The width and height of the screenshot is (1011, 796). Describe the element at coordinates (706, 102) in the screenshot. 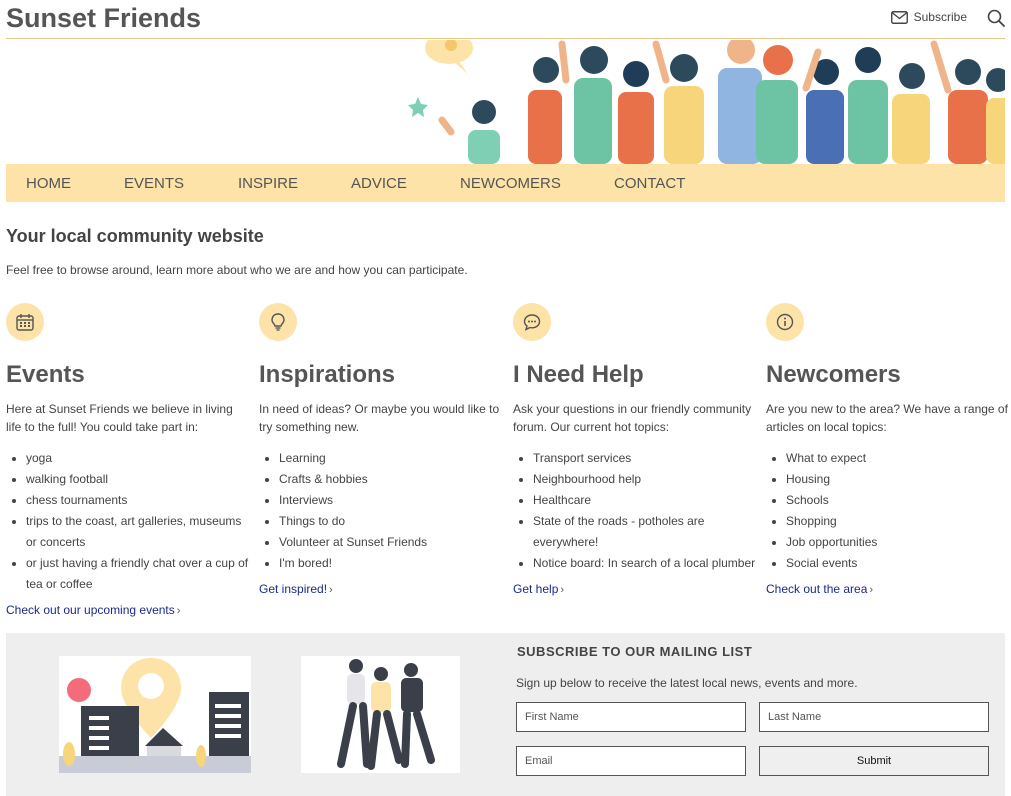

I see `crowd-illustration` at that location.